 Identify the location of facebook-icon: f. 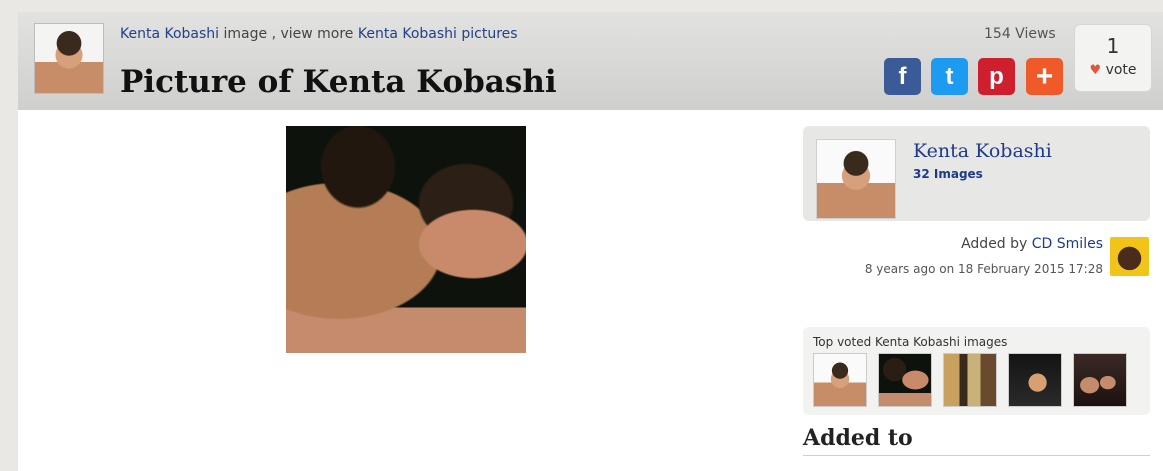
(902, 76).